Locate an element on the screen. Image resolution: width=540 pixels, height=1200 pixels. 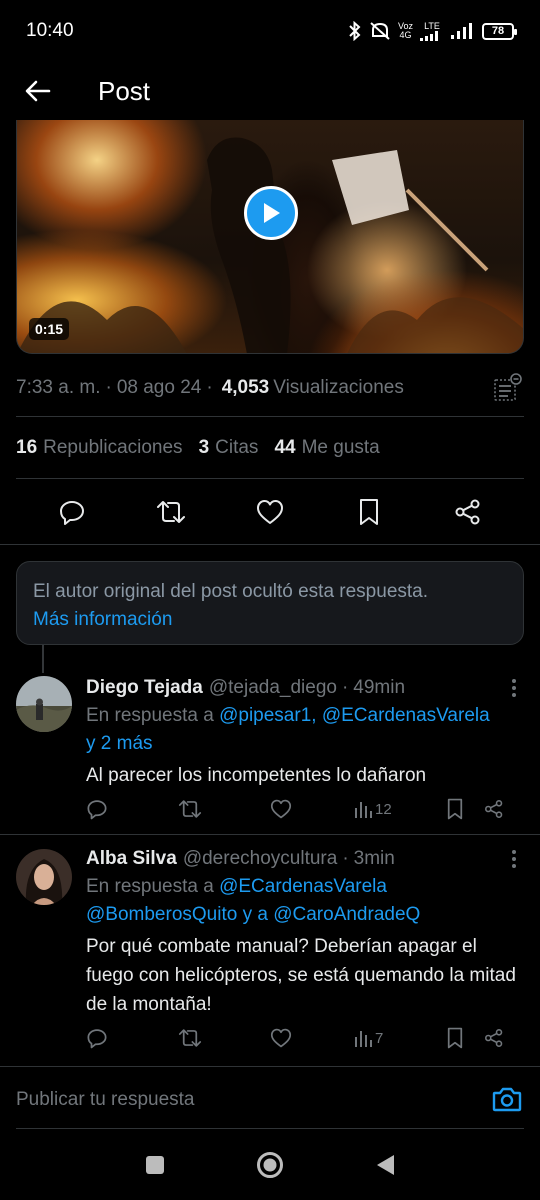
views-label: Visualizaciones is located at coordinates (338, 387).